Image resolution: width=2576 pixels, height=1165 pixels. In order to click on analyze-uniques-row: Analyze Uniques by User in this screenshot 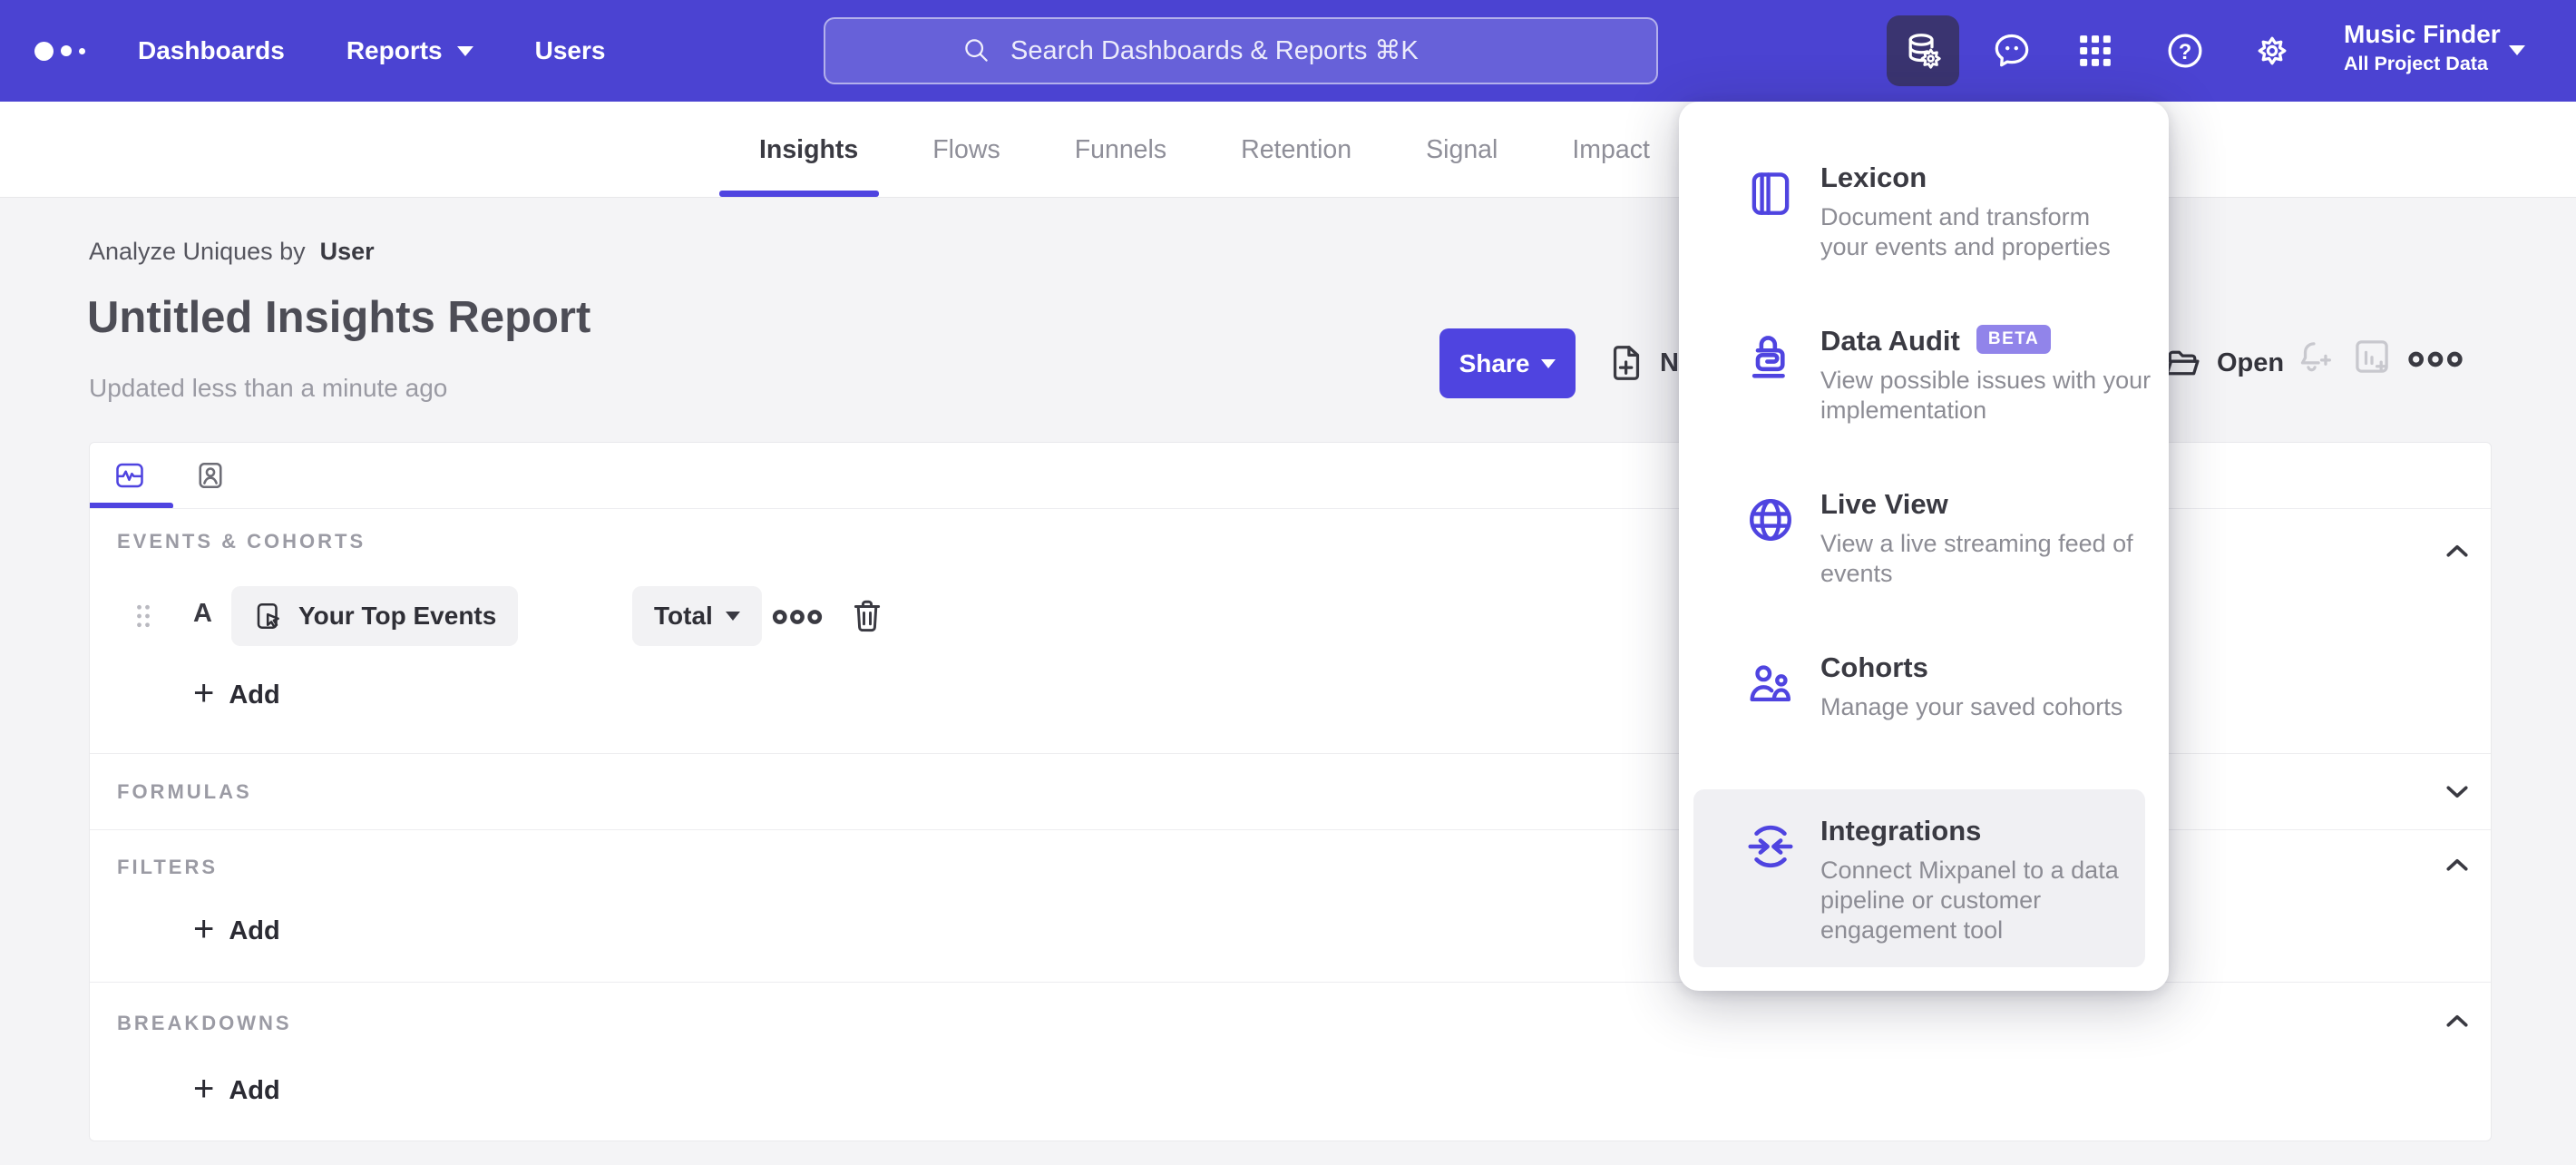, I will do `click(232, 252)`.